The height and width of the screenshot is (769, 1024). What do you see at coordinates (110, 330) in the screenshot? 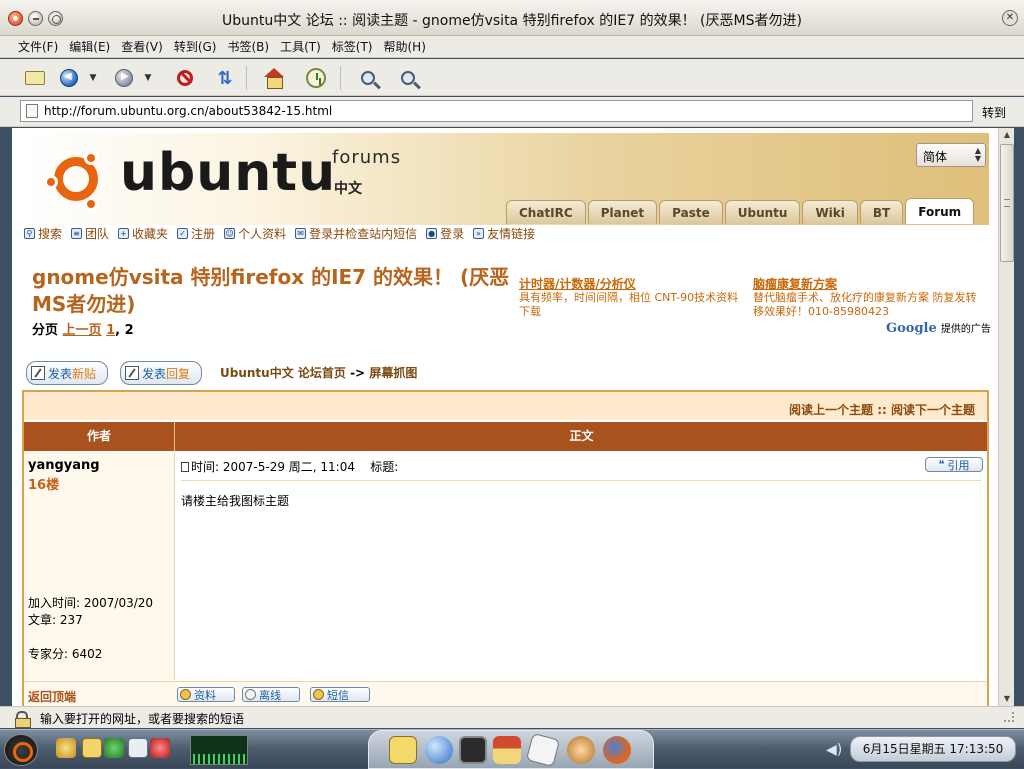
I see `pager-page-1: 1` at bounding box center [110, 330].